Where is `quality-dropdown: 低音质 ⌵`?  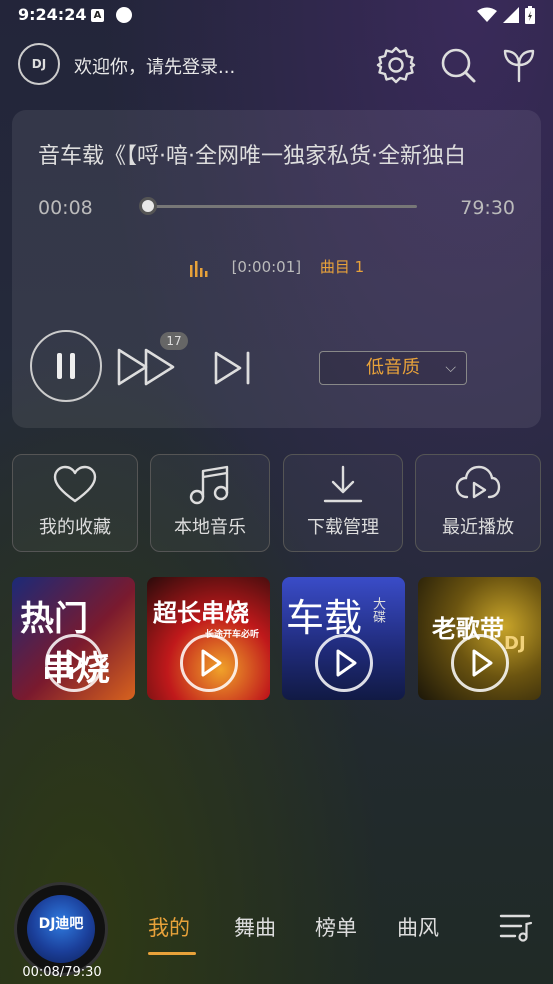 quality-dropdown: 低音质 ⌵ is located at coordinates (393, 368).